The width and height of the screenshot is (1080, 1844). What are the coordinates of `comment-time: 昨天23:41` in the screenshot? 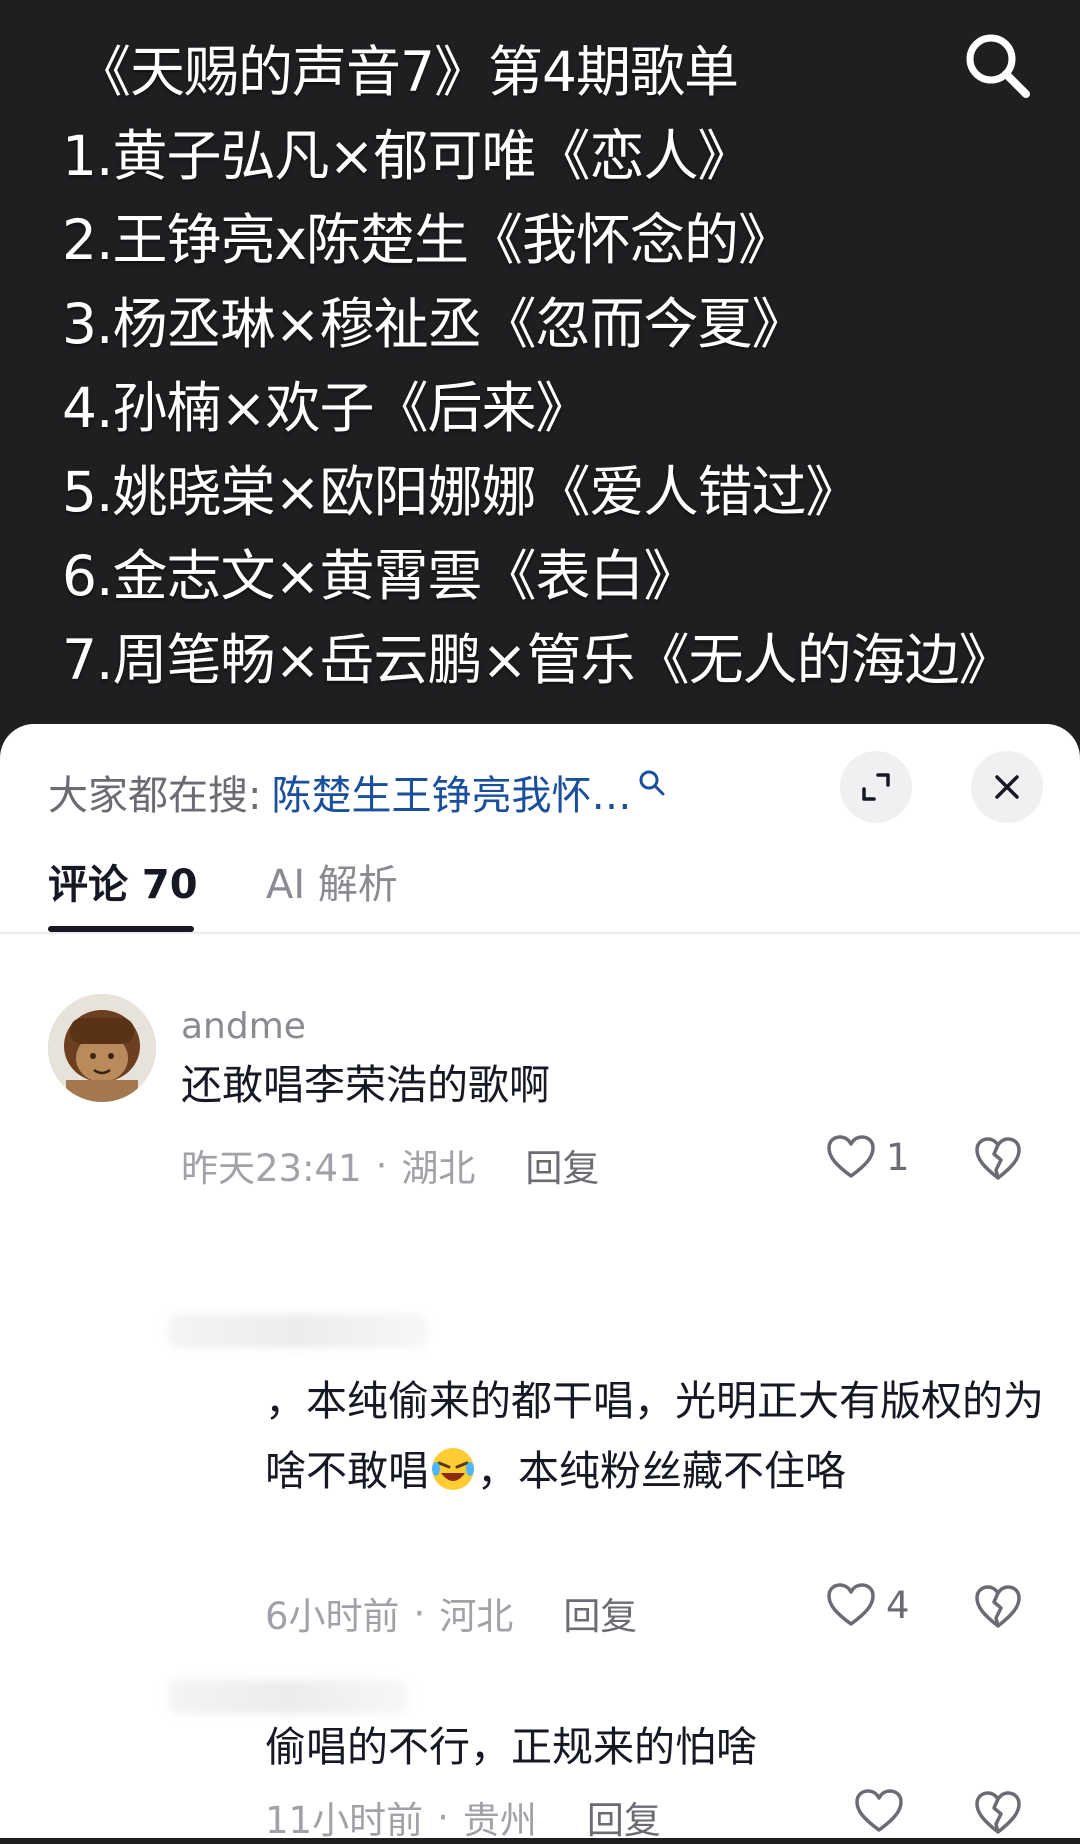 It's located at (271, 1168).